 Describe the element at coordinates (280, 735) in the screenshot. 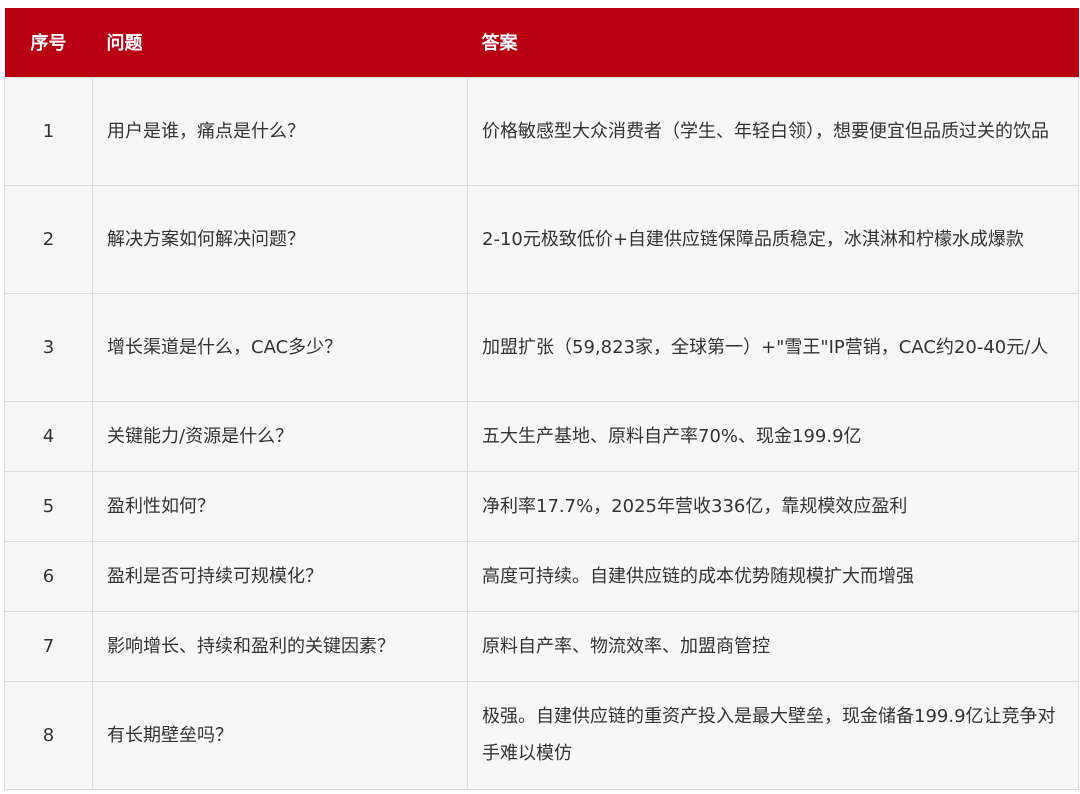

I see `row-question: 有长期壁垒吗？` at that location.